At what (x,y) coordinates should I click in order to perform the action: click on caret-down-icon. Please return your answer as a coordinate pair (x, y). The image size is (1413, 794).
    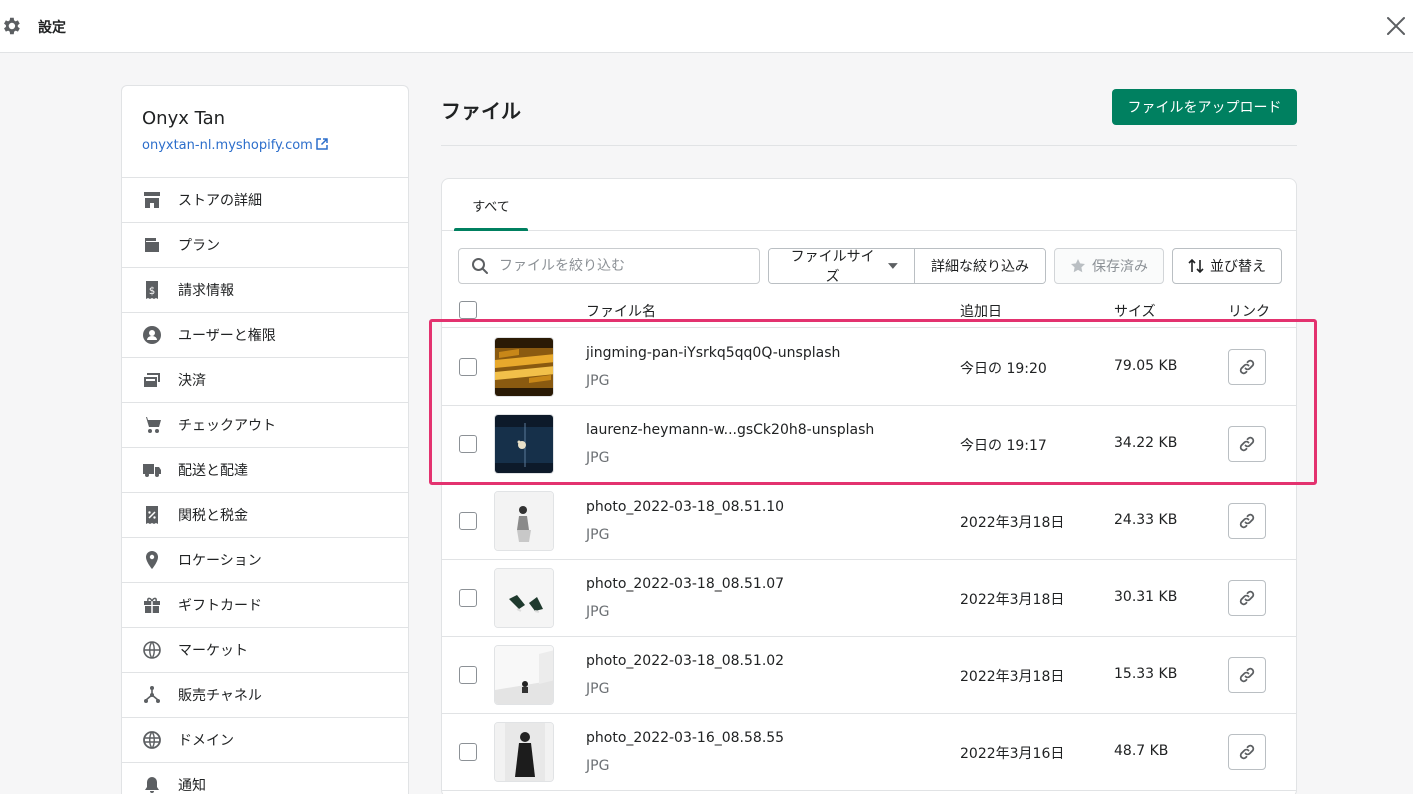
    Looking at the image, I should click on (893, 266).